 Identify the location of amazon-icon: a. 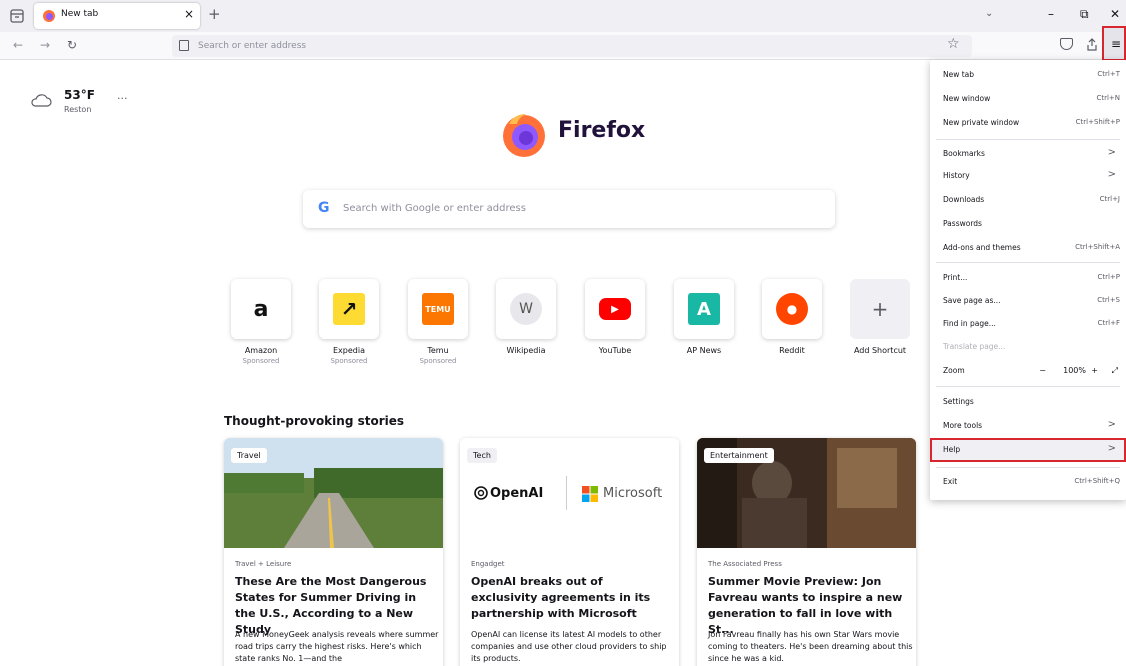
(261, 309).